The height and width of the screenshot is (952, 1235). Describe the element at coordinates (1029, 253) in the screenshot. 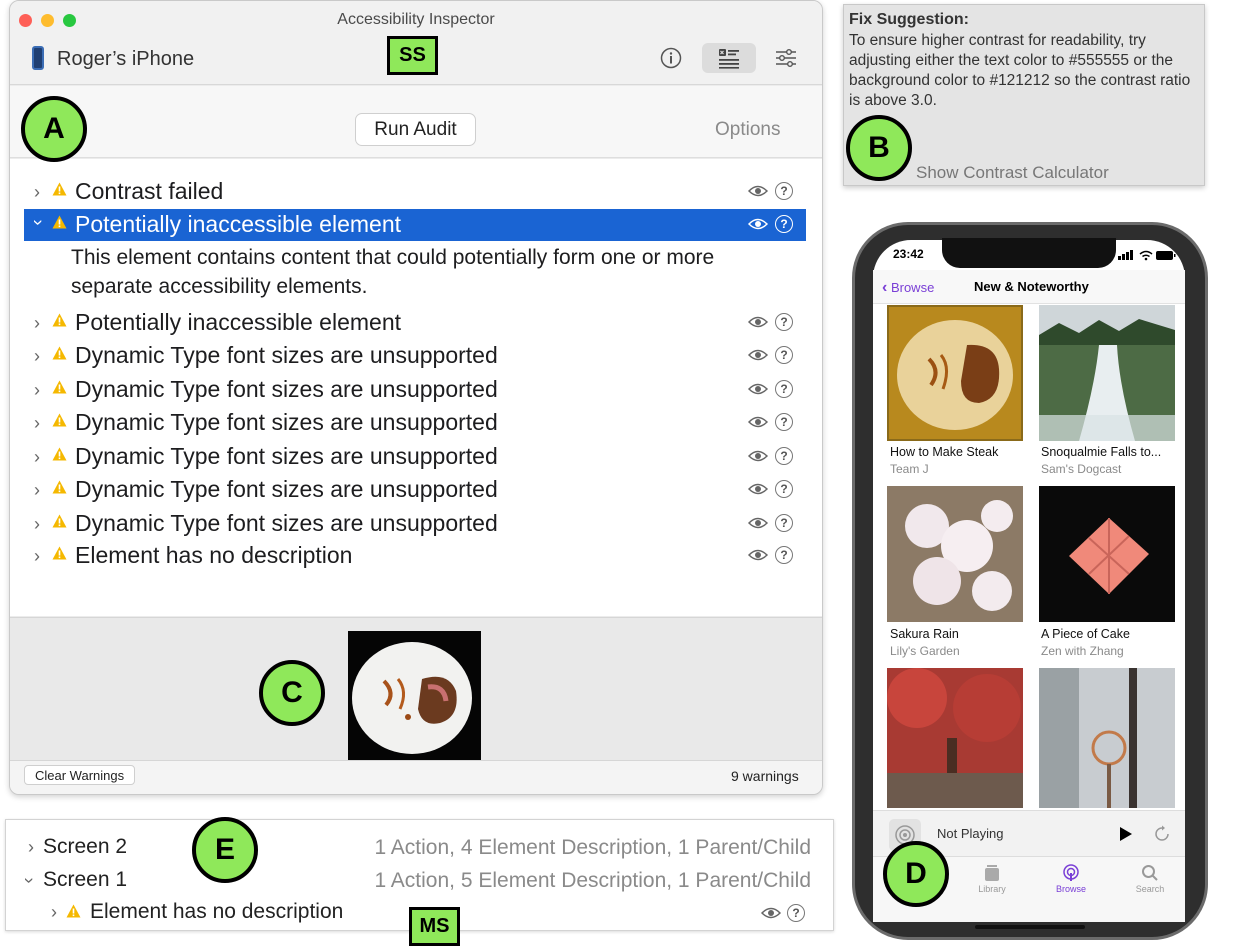

I see `iphone-notch` at that location.